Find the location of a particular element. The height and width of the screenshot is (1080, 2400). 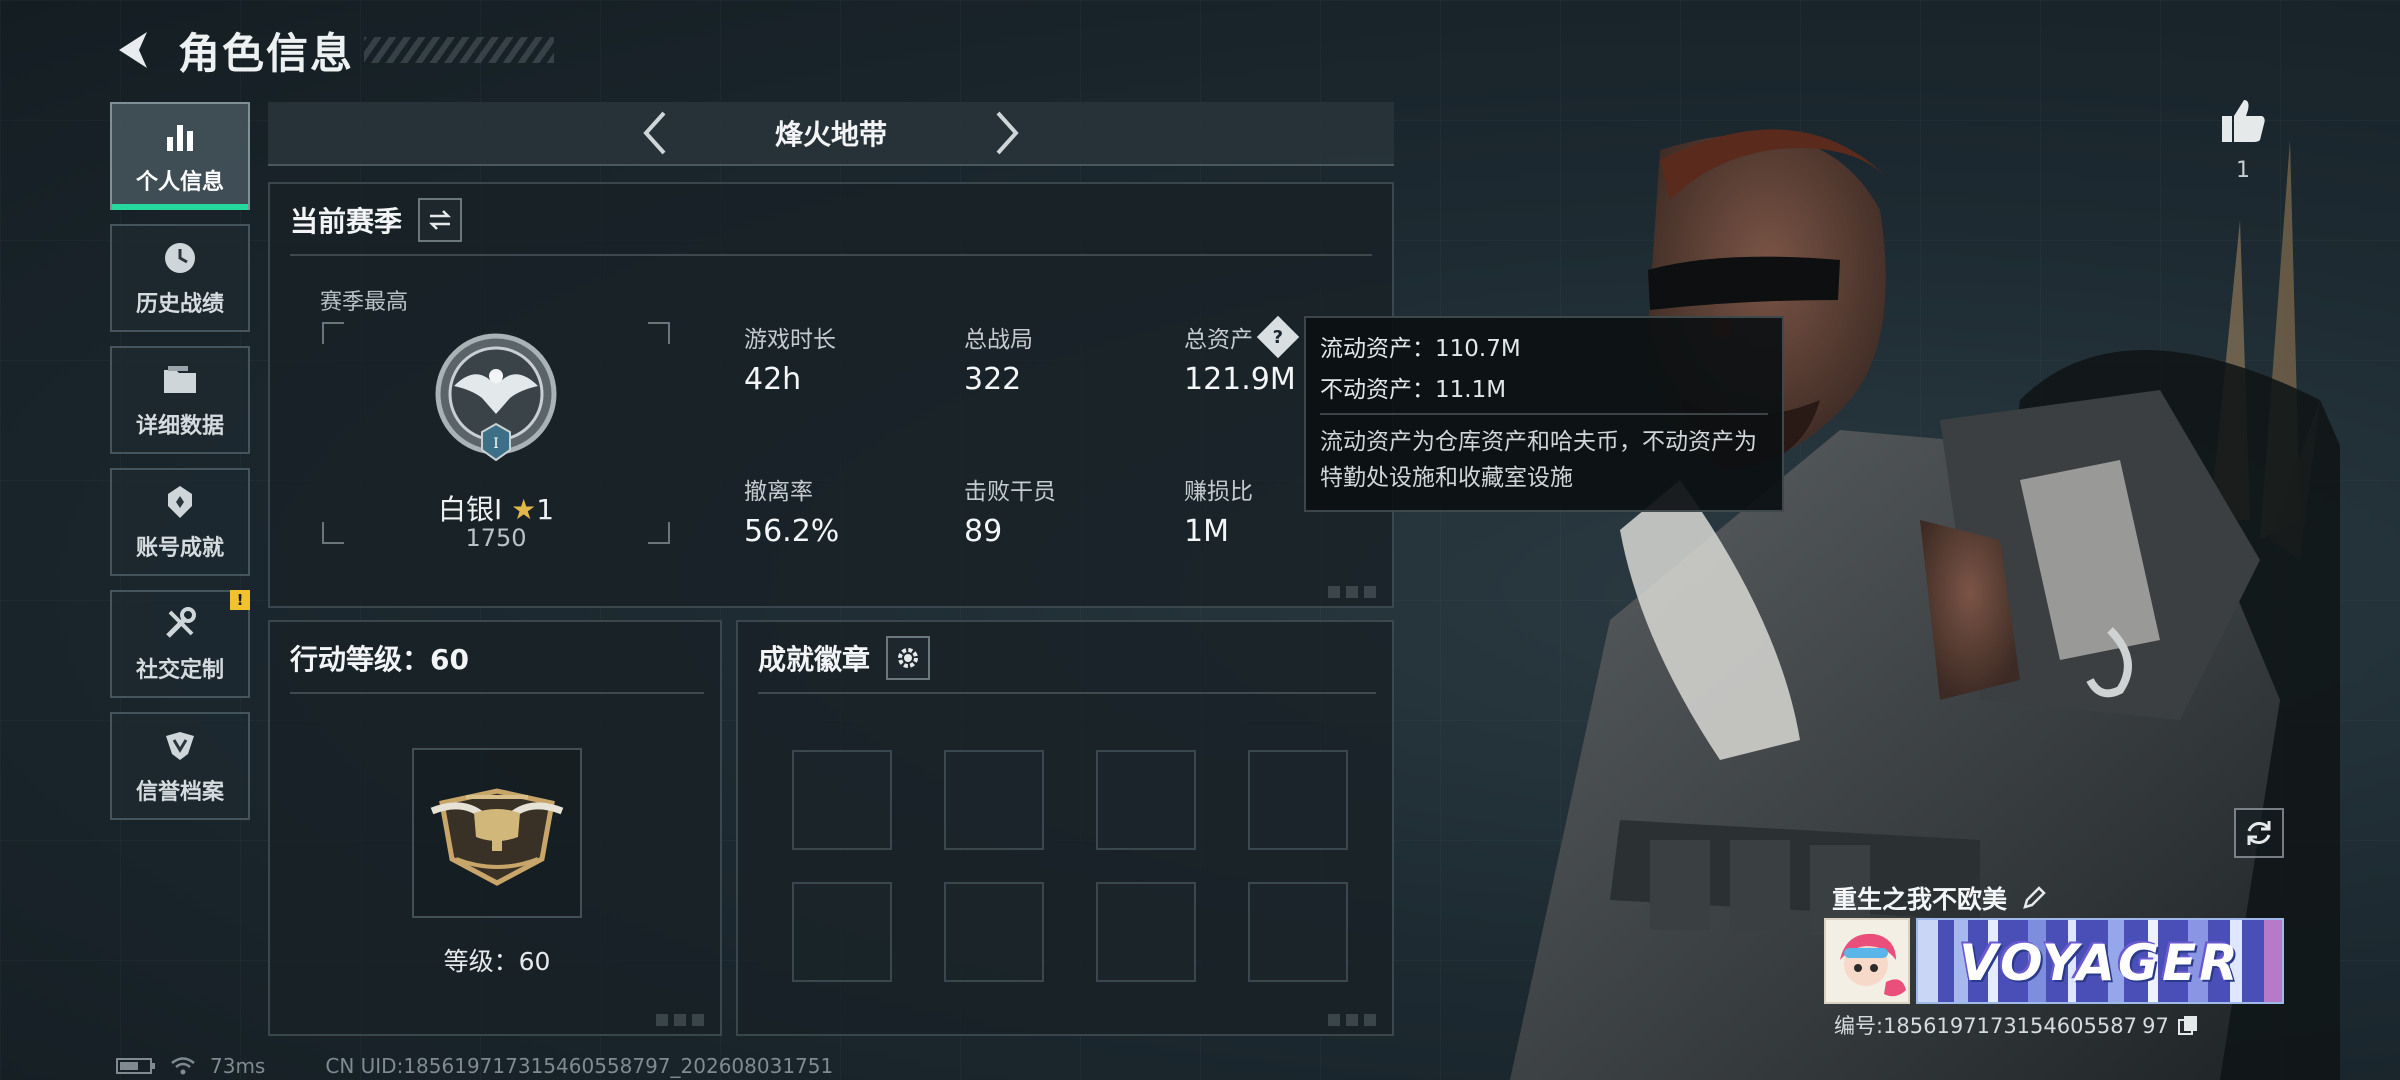

season-best-label: 赛季最高 is located at coordinates (364, 302).